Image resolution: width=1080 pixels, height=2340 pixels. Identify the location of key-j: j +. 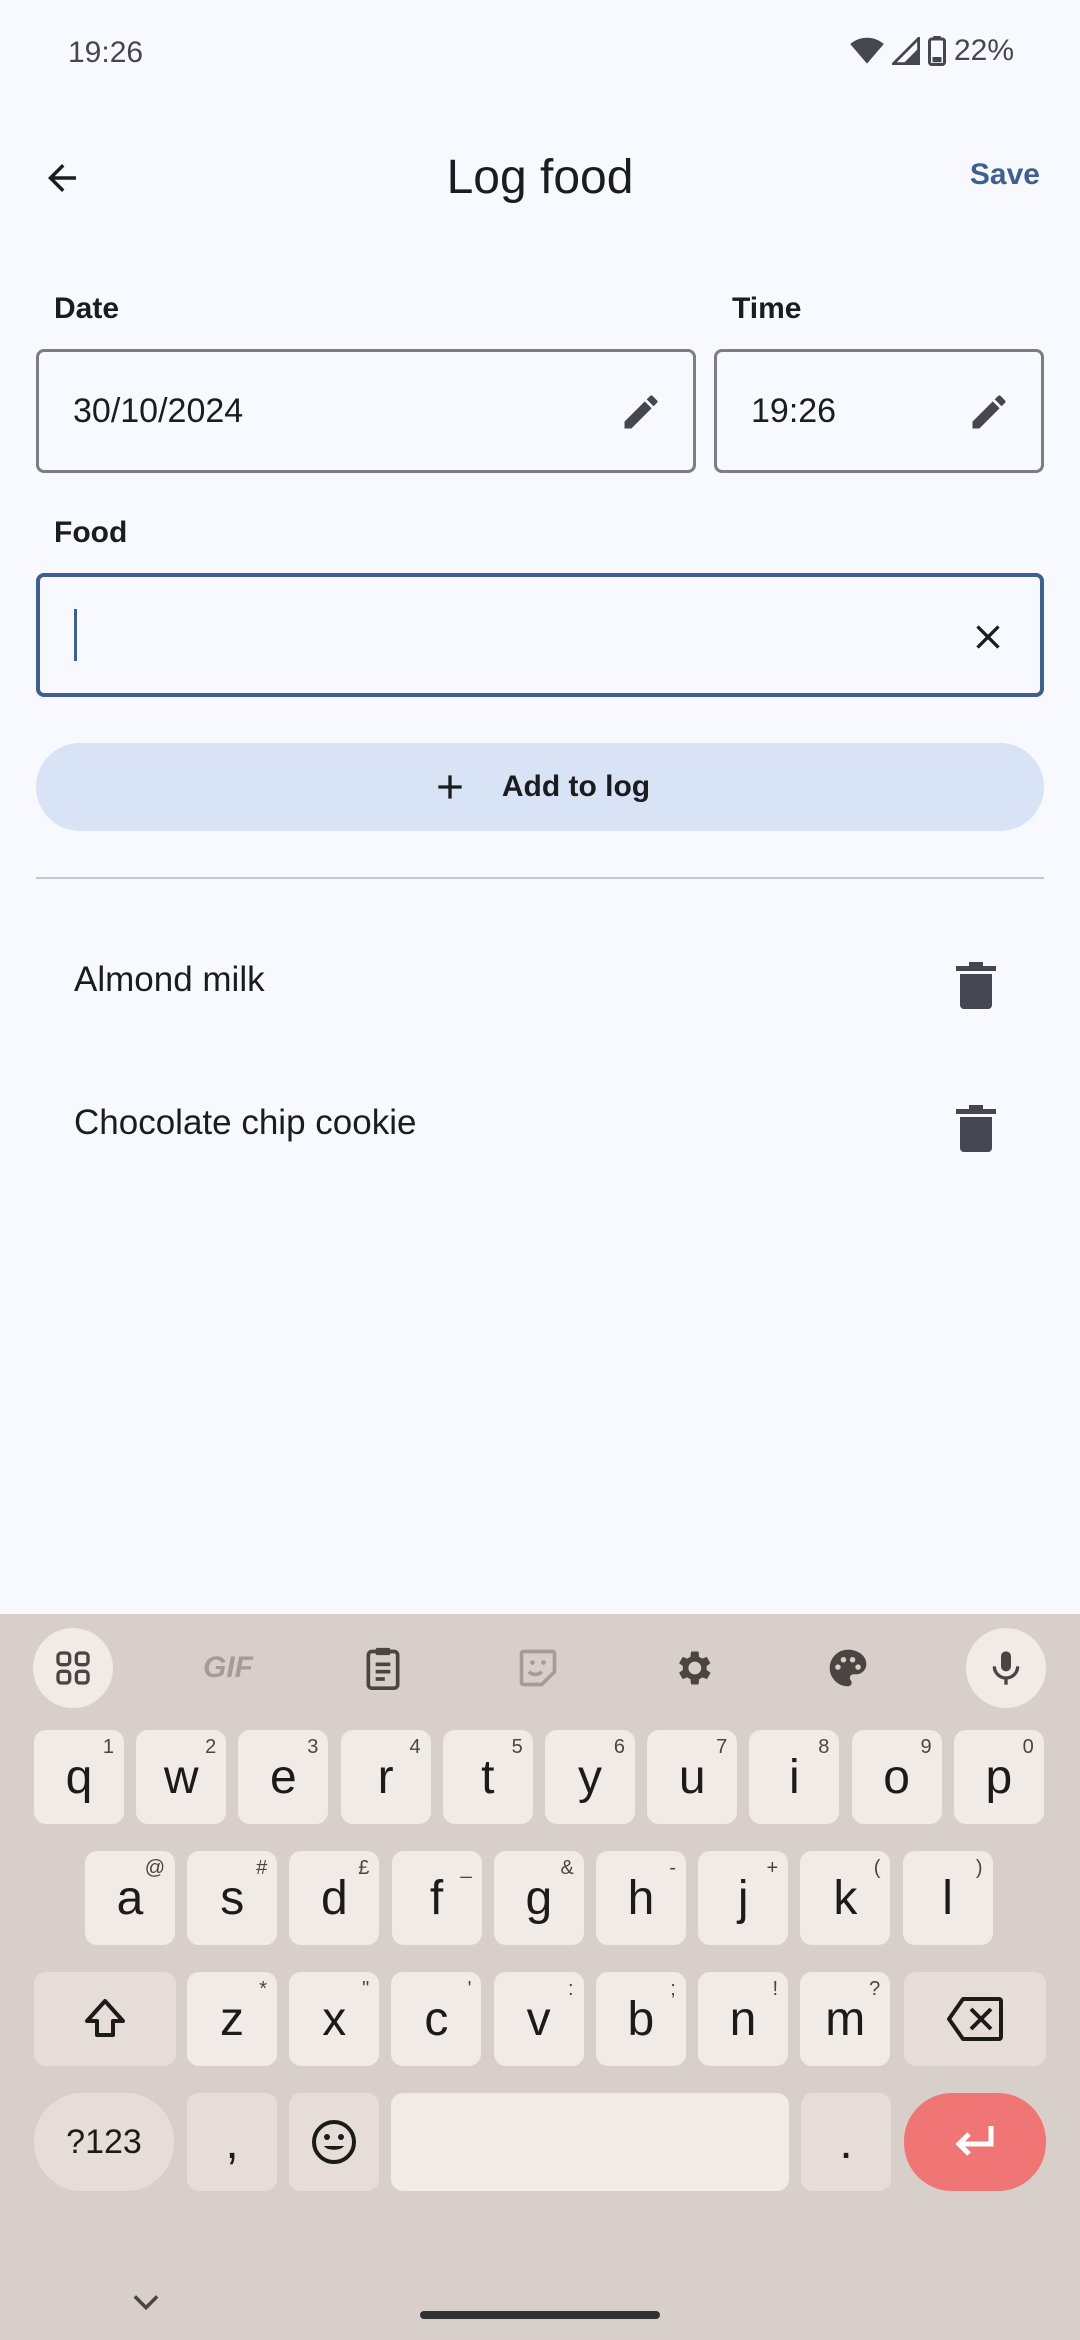
(743, 1898).